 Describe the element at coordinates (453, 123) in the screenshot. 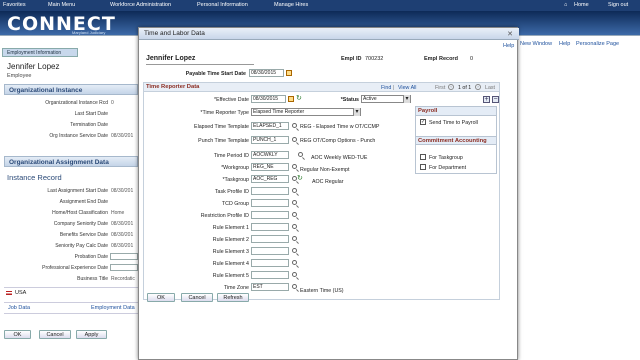

I see `send-payroll-label: Send Time to Payroll` at that location.